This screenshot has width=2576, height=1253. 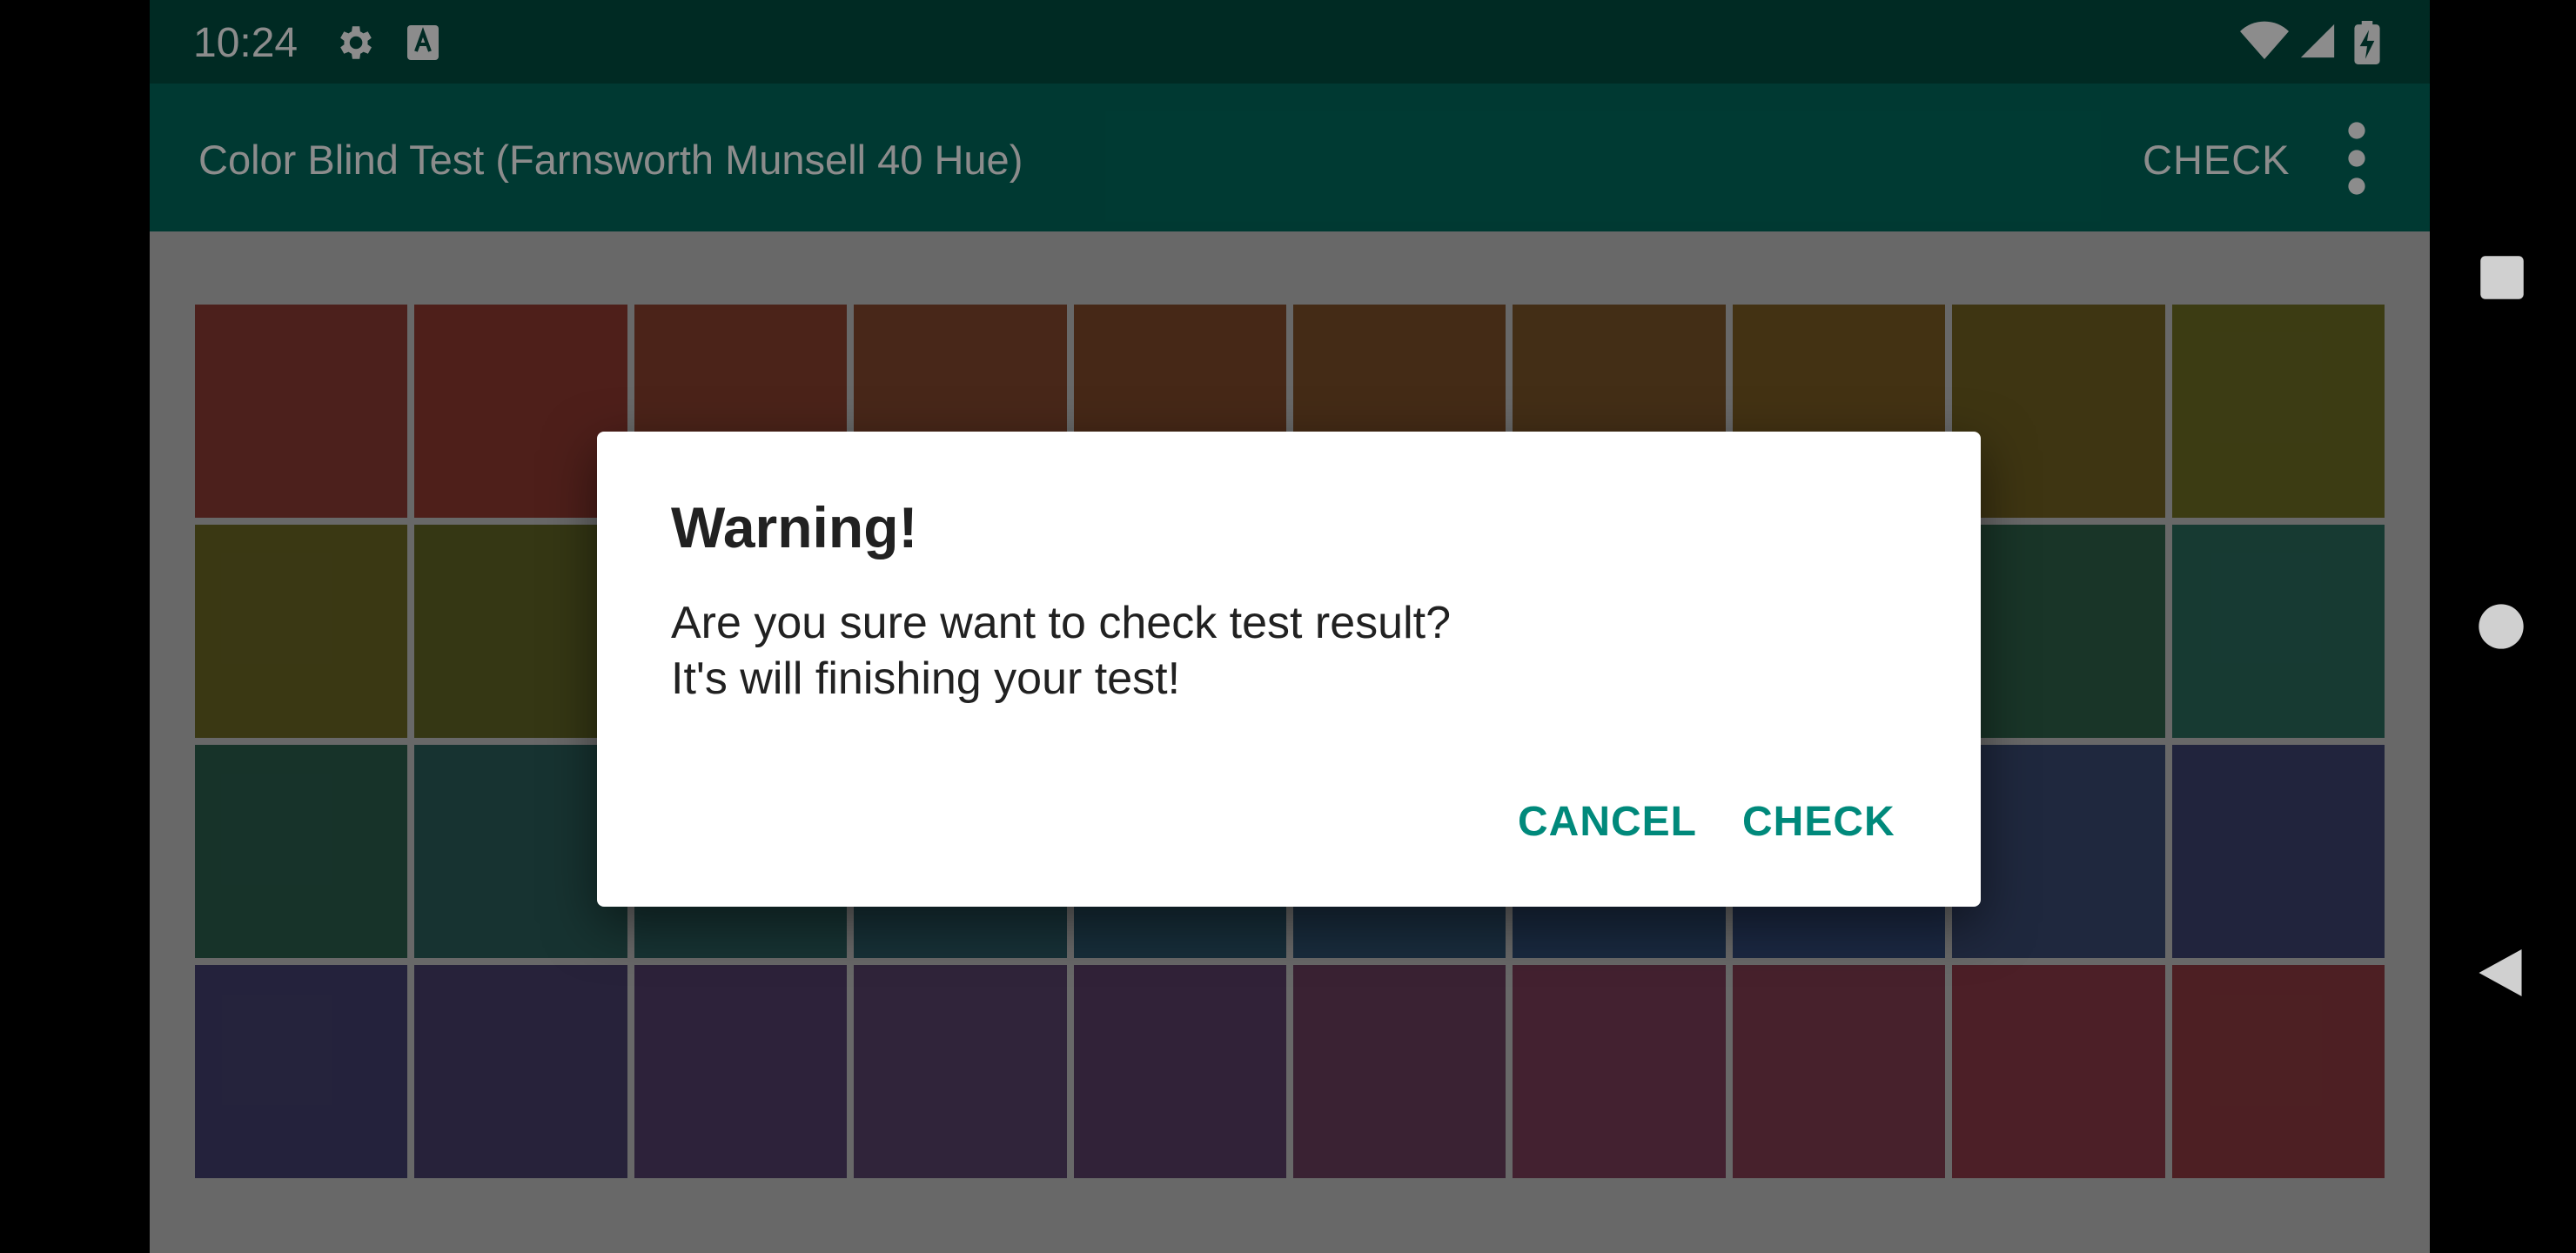 What do you see at coordinates (926, 678) in the screenshot?
I see `dialog-message-line-2: It's will finishing your test!` at bounding box center [926, 678].